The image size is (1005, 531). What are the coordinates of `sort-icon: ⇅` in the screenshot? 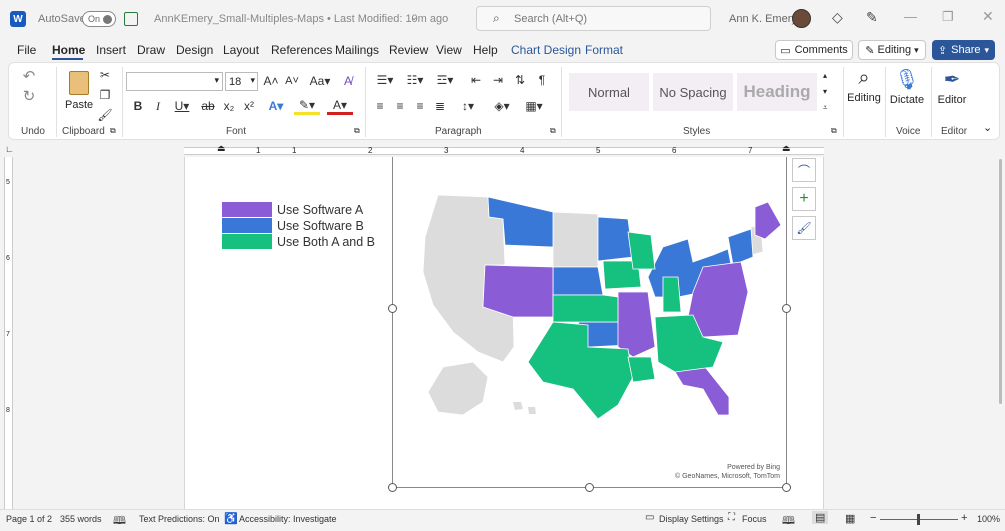 It's located at (520, 80).